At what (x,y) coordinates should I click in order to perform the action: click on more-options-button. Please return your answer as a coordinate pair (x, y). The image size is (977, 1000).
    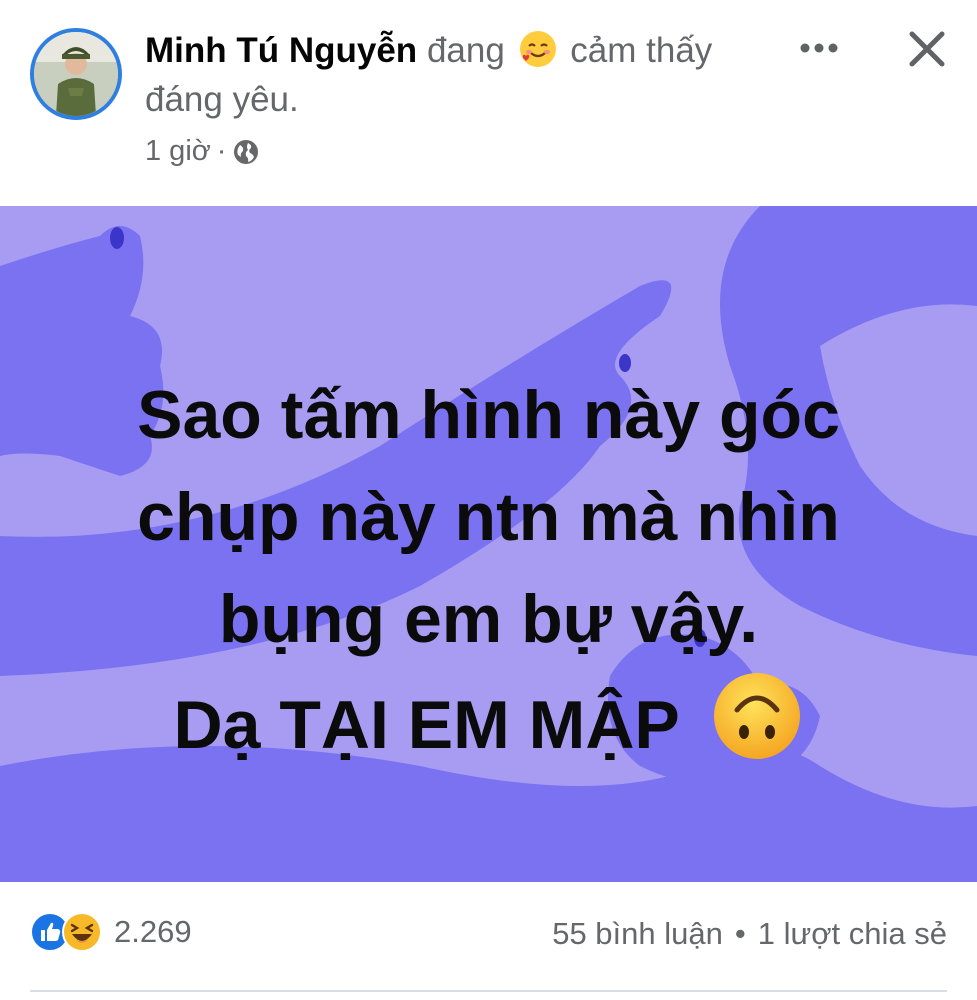
    Looking at the image, I should click on (819, 48).